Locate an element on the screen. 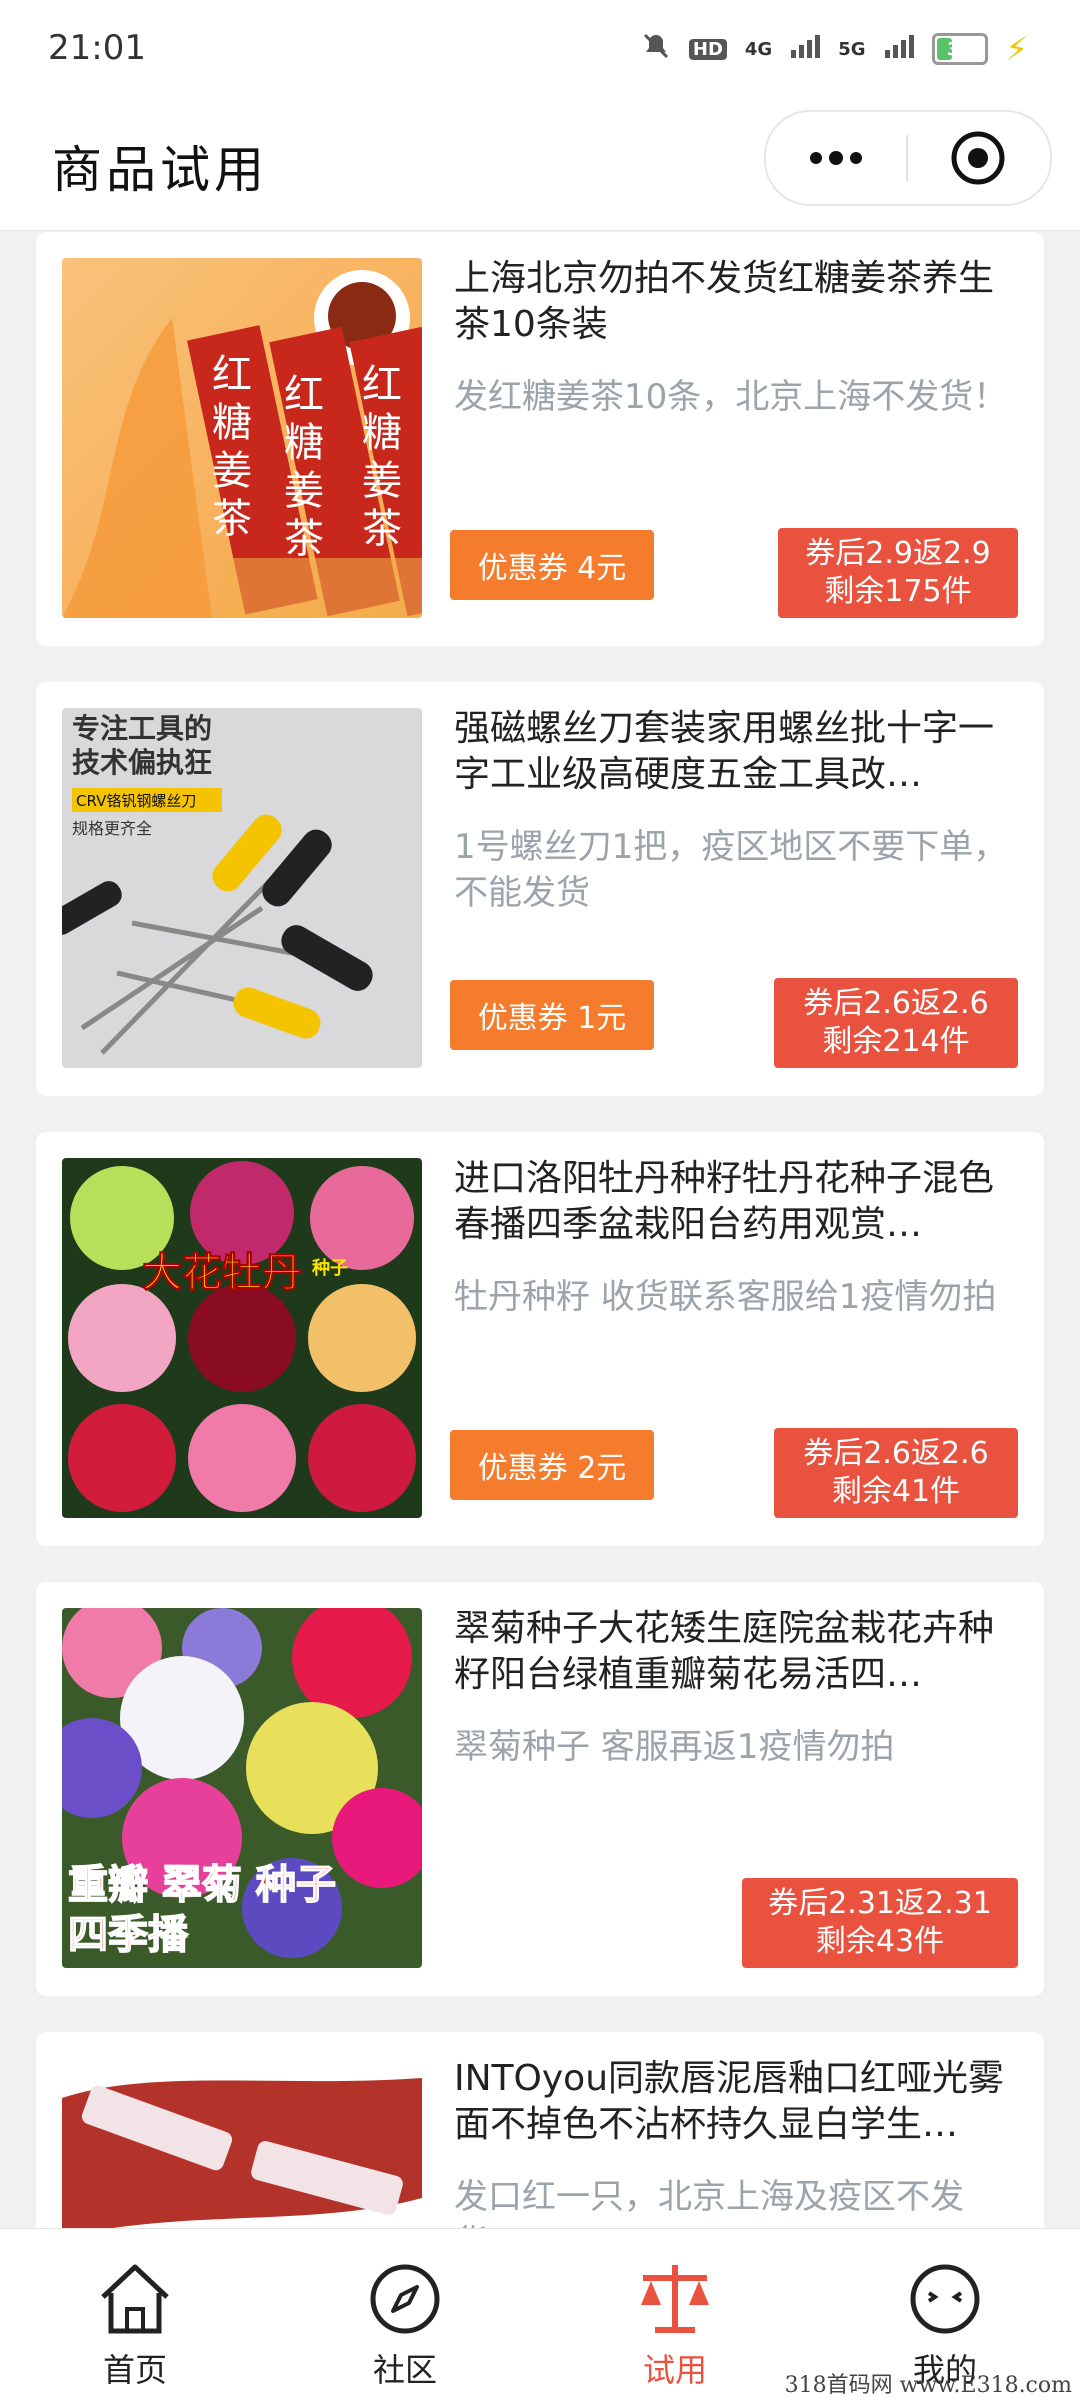 The height and width of the screenshot is (2401, 1080). battery-icon: 30 is located at coordinates (959, 49).